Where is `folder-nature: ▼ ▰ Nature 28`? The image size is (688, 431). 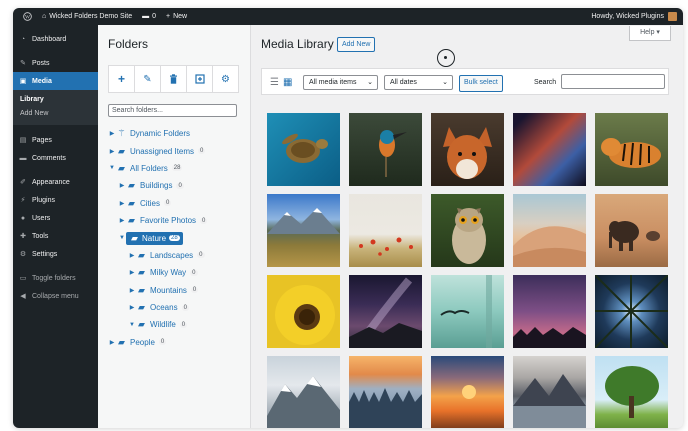
folder-nature: ▼ ▰ Nature 28 is located at coordinates (178, 237).